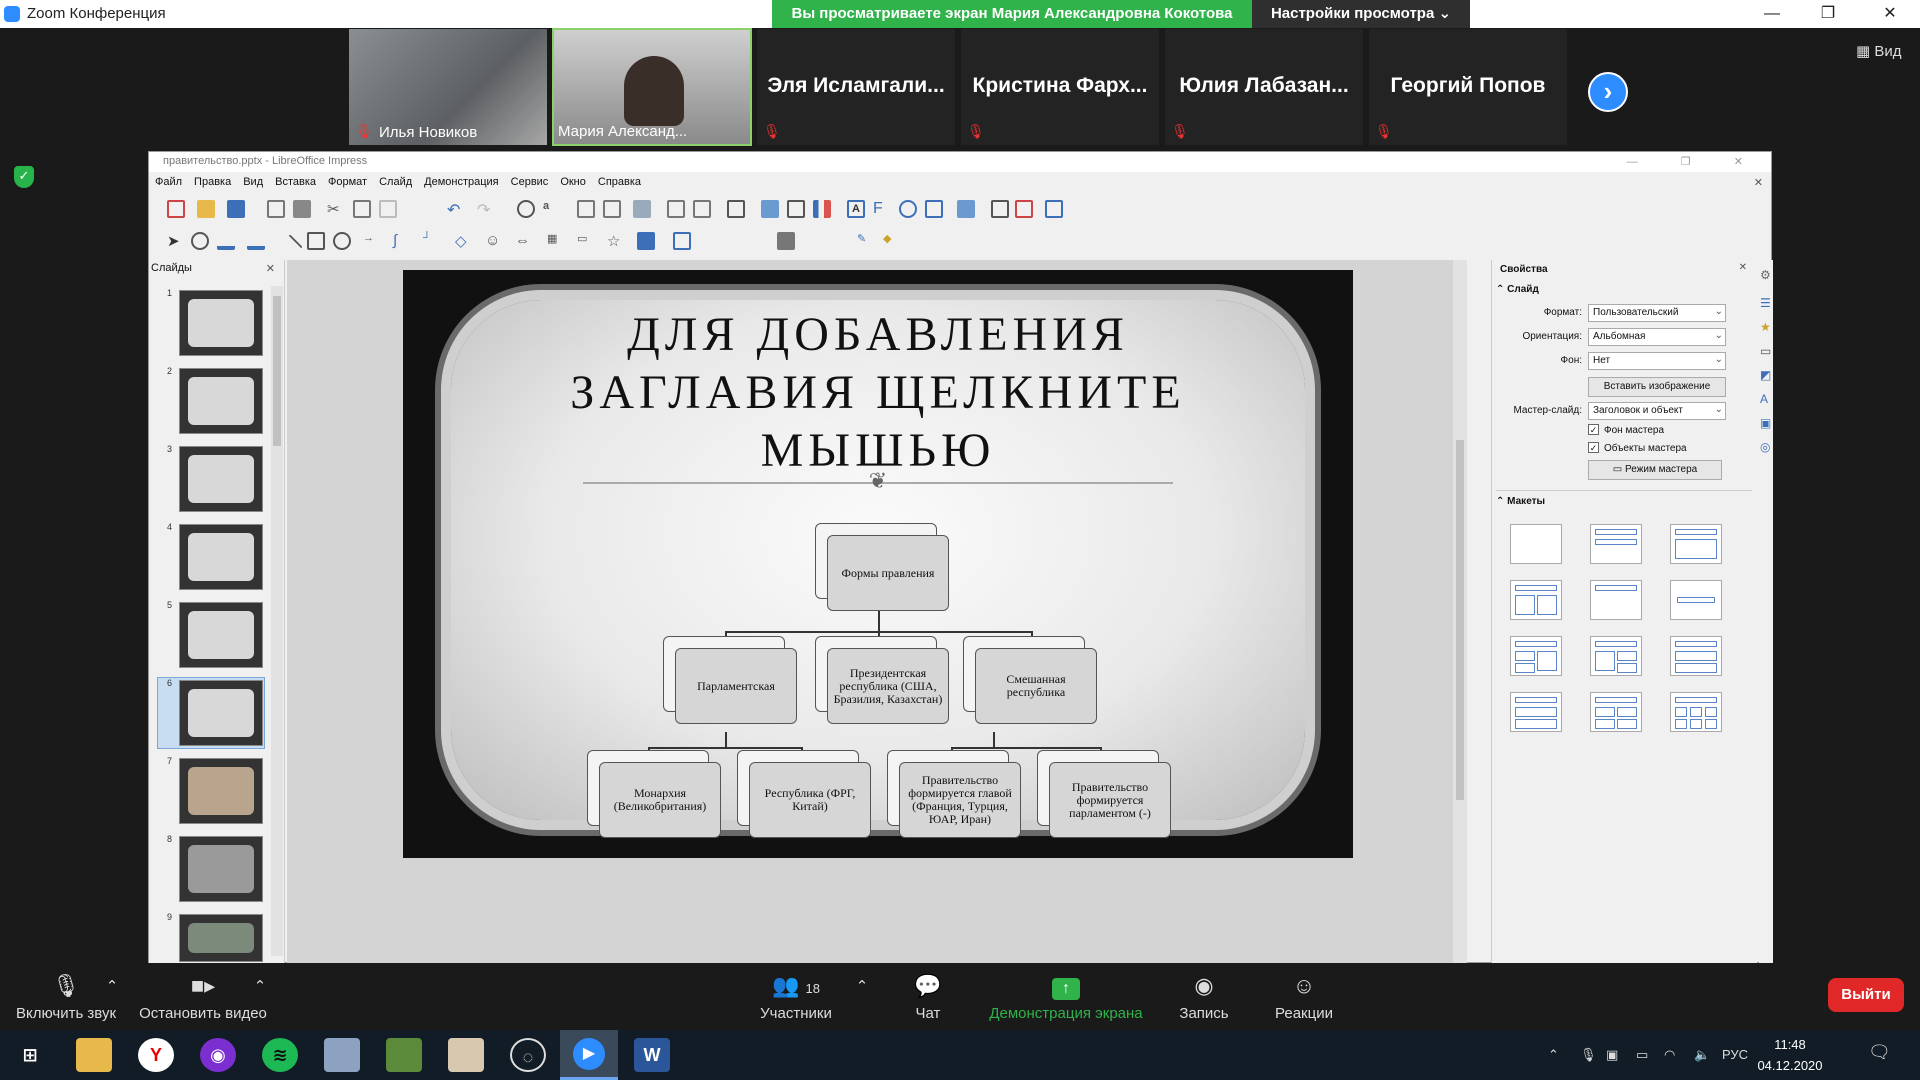 The height and width of the screenshot is (1080, 1920). Describe the element at coordinates (347, 181) in the screenshot. I see `menu-format: Формат` at that location.